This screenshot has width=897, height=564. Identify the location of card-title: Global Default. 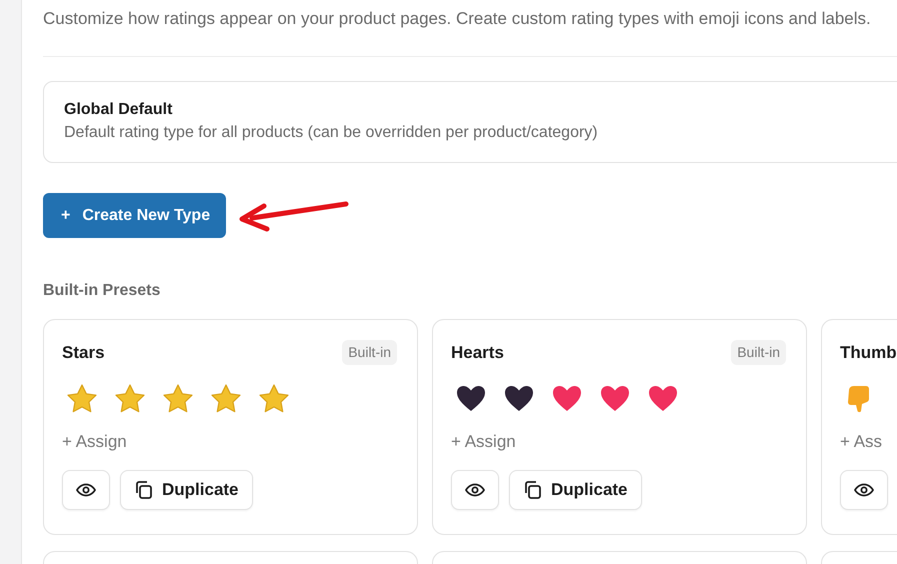
(119, 110).